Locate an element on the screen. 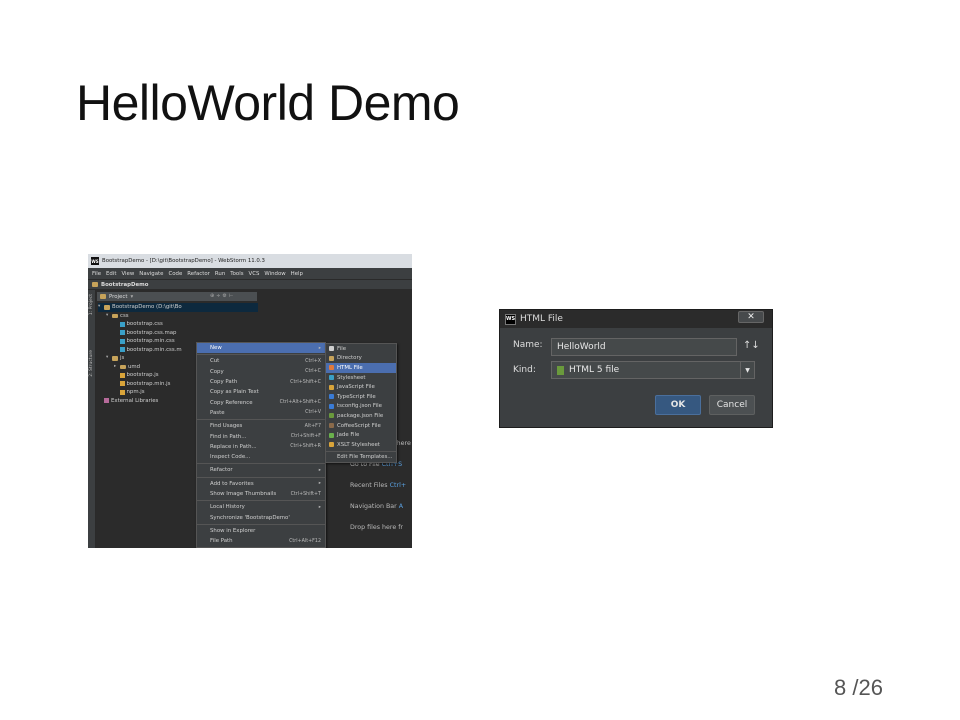 This screenshot has width=960, height=720. project-tab: Project is located at coordinates (118, 297).